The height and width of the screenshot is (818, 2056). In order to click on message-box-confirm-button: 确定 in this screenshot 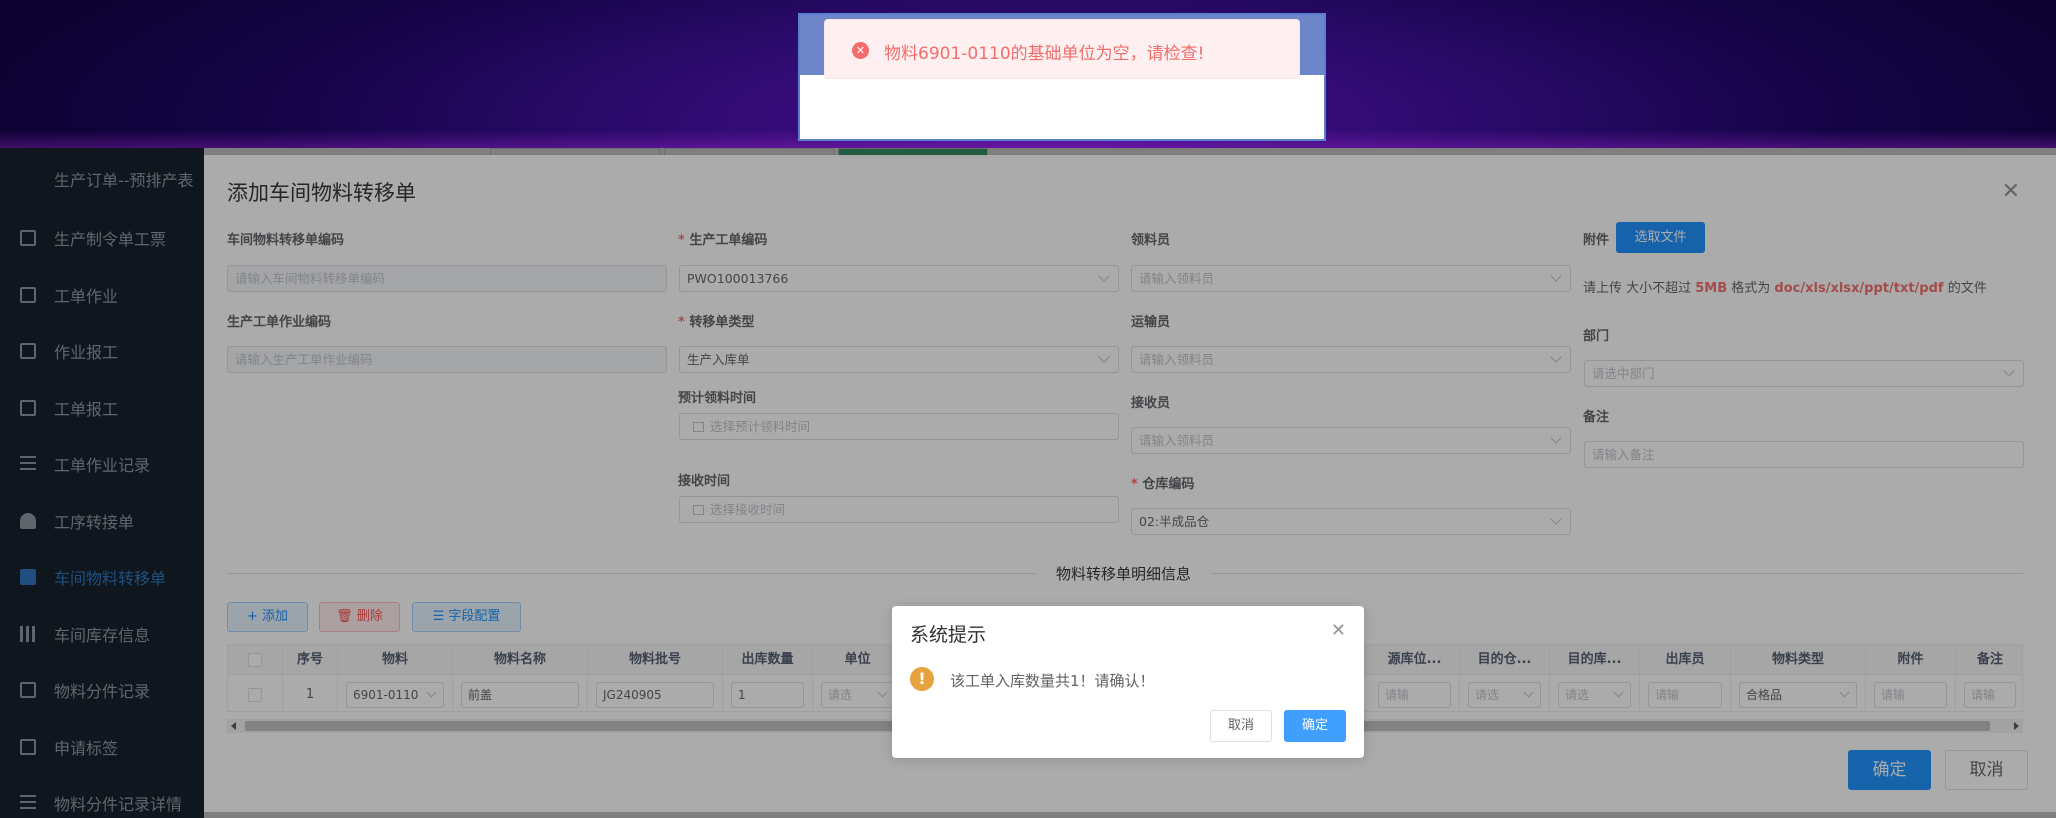, I will do `click(1315, 726)`.